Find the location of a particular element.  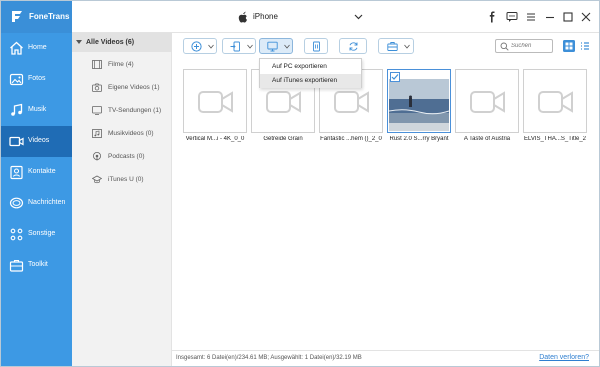

device-name: iPhone is located at coordinates (265, 16).